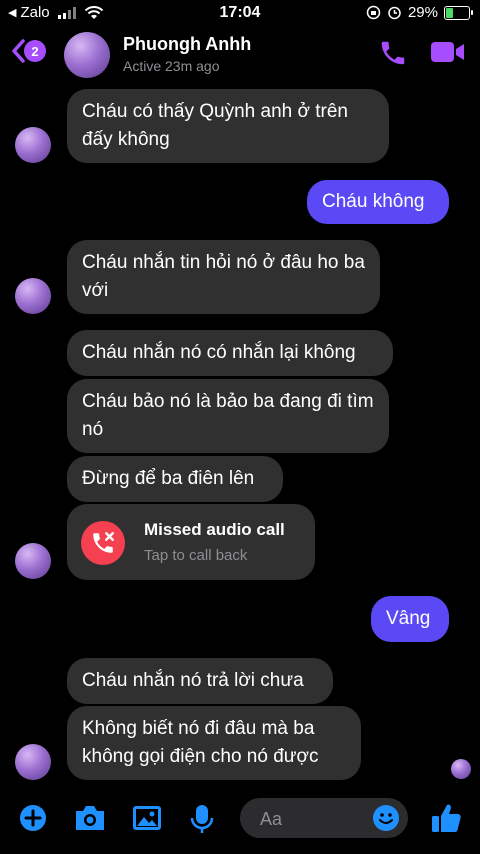  What do you see at coordinates (223, 277) in the screenshot?
I see `incoming-message: Cháu nhắn tin hỏi nó ở đâu ho ba với` at bounding box center [223, 277].